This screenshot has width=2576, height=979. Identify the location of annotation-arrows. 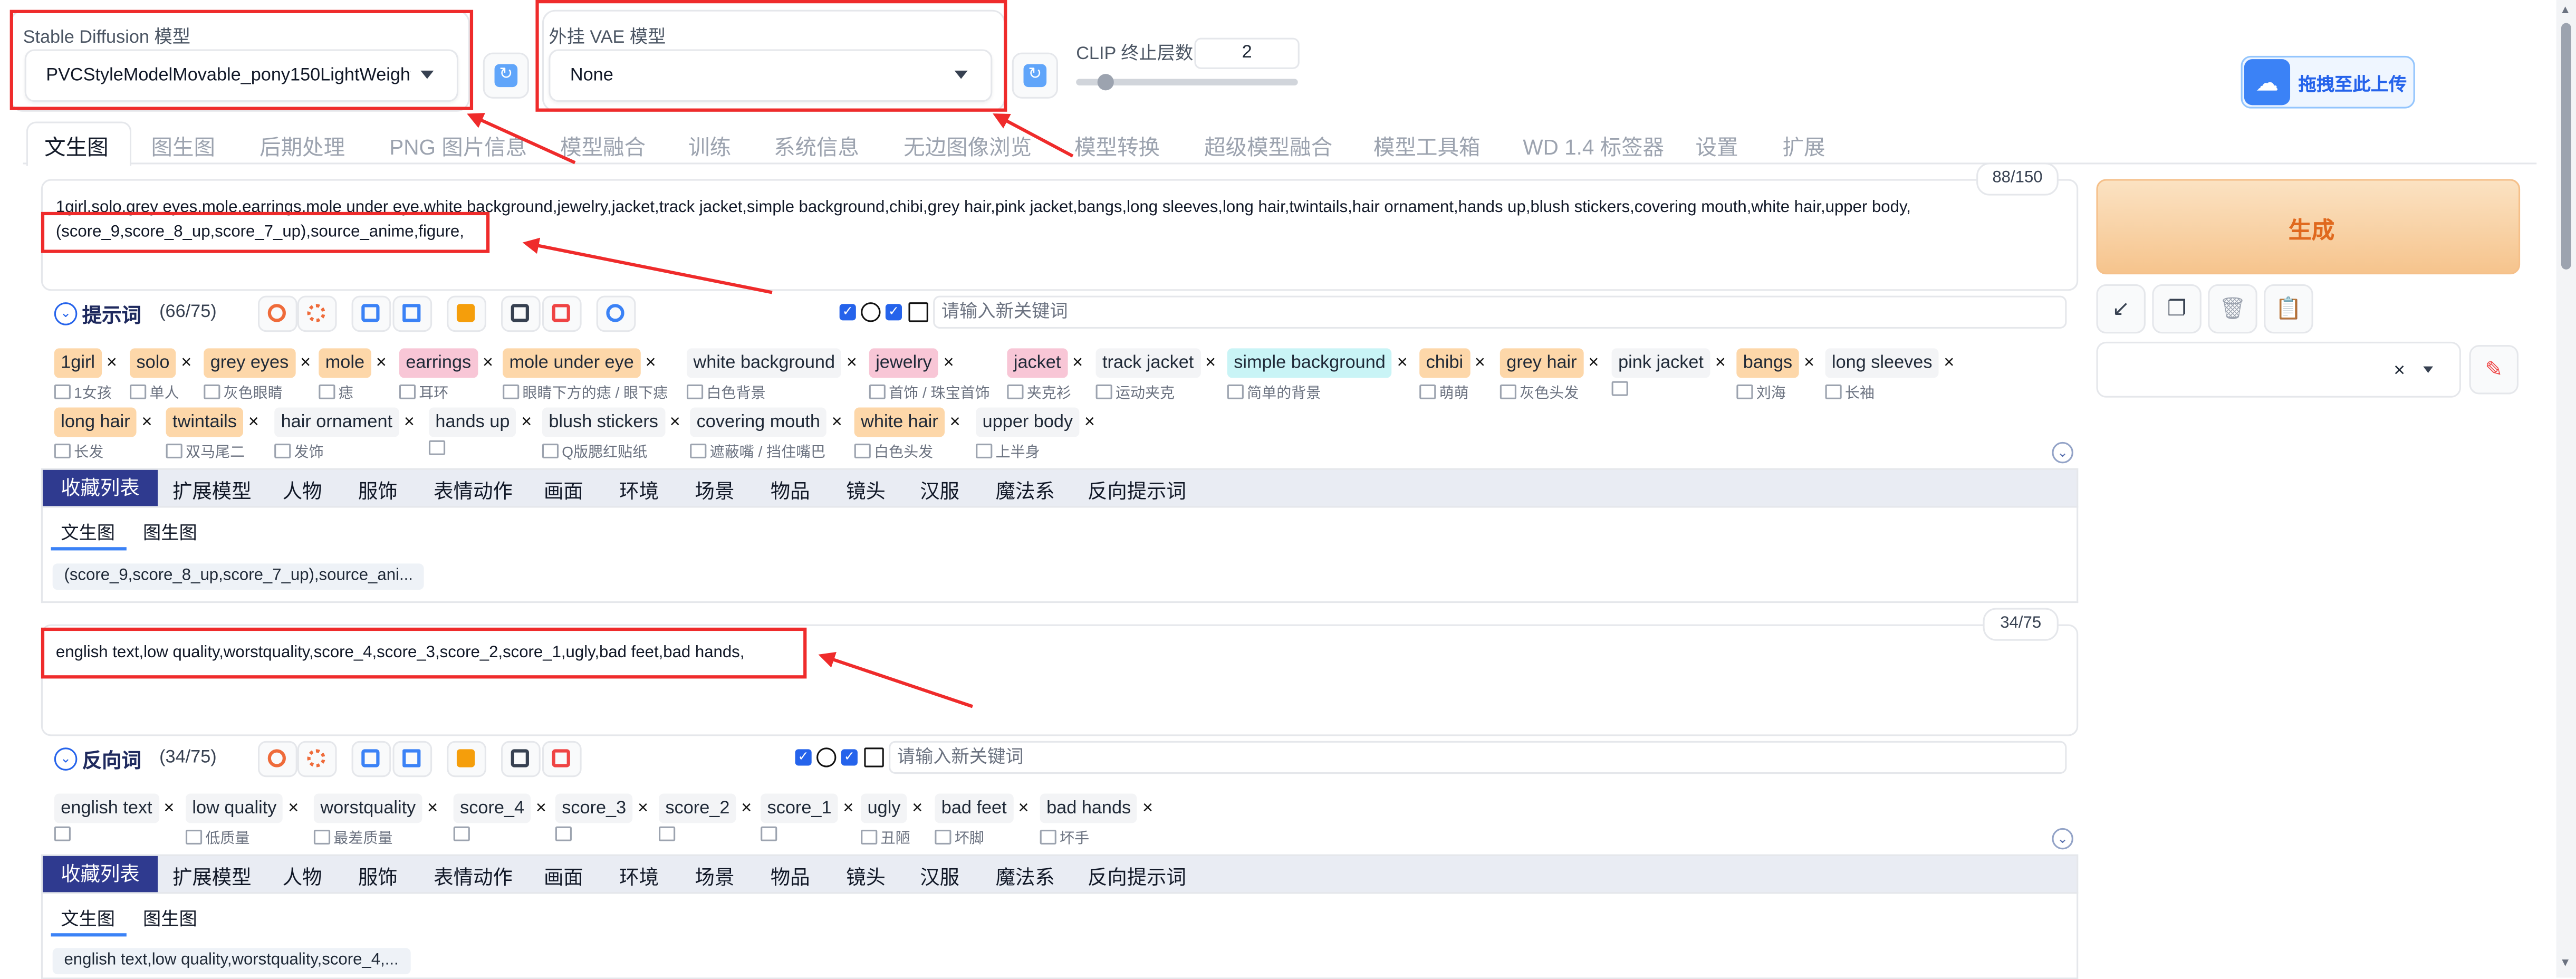
(771, 410).